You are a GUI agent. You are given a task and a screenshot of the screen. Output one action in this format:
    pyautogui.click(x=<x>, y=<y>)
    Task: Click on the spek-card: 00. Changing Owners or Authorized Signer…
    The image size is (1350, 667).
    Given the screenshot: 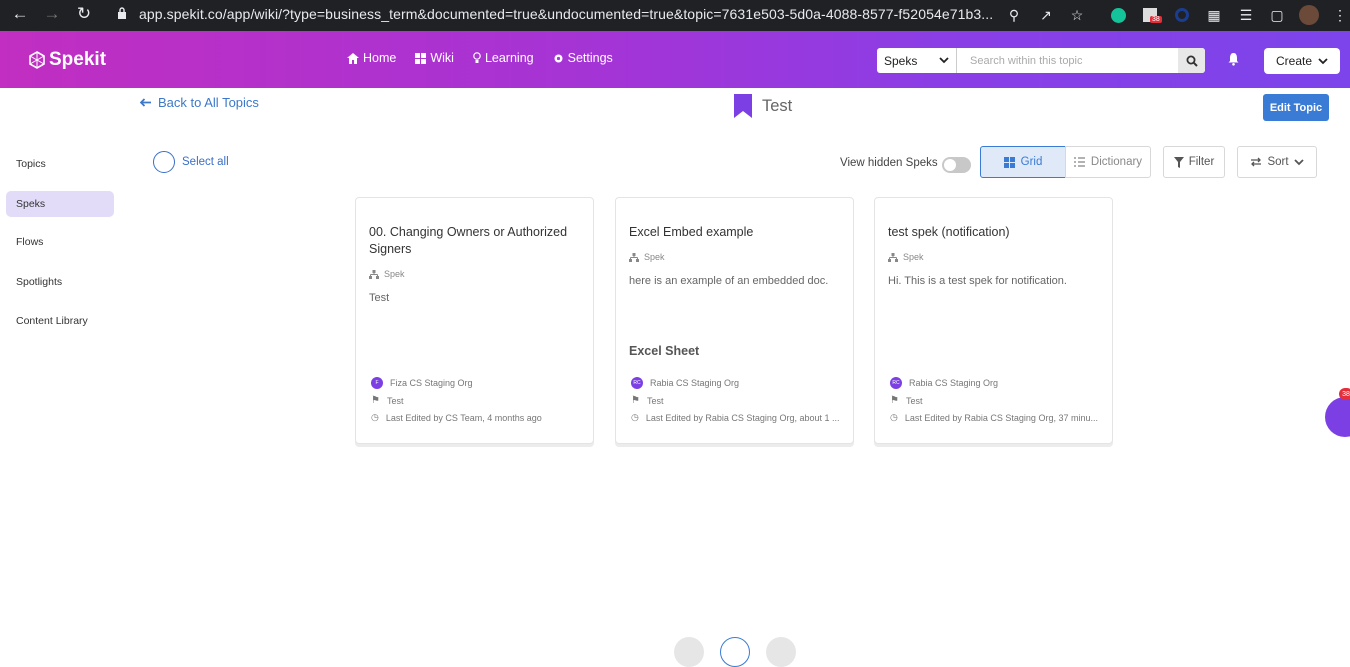 What is the action you would take?
    pyautogui.click(x=474, y=320)
    